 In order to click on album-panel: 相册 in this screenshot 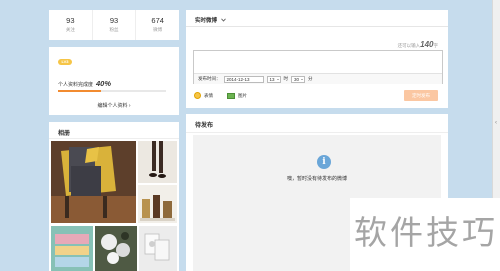, I will do `click(114, 196)`.